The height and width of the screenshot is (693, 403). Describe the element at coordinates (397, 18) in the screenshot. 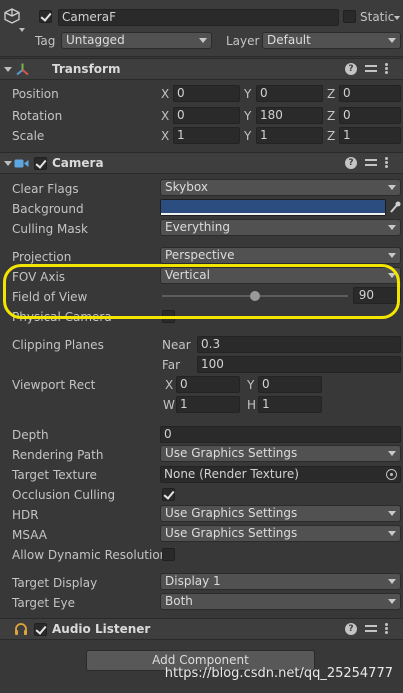

I see `static-dropdown-arrow` at that location.